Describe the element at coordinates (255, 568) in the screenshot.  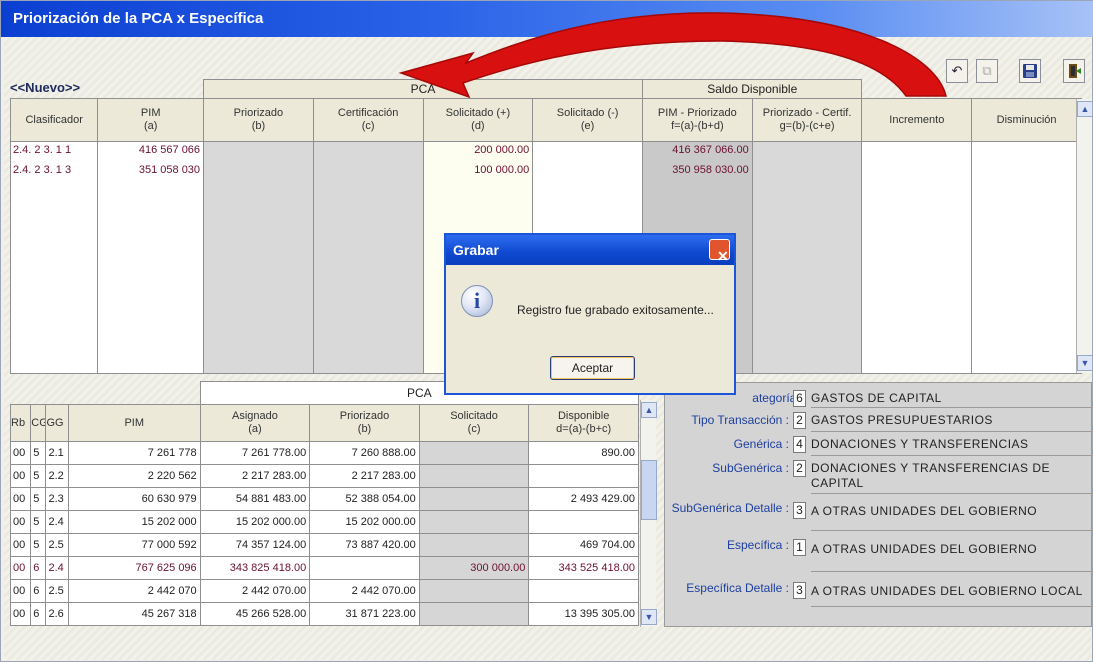
I see `table-cell: 343 825 418.00` at that location.